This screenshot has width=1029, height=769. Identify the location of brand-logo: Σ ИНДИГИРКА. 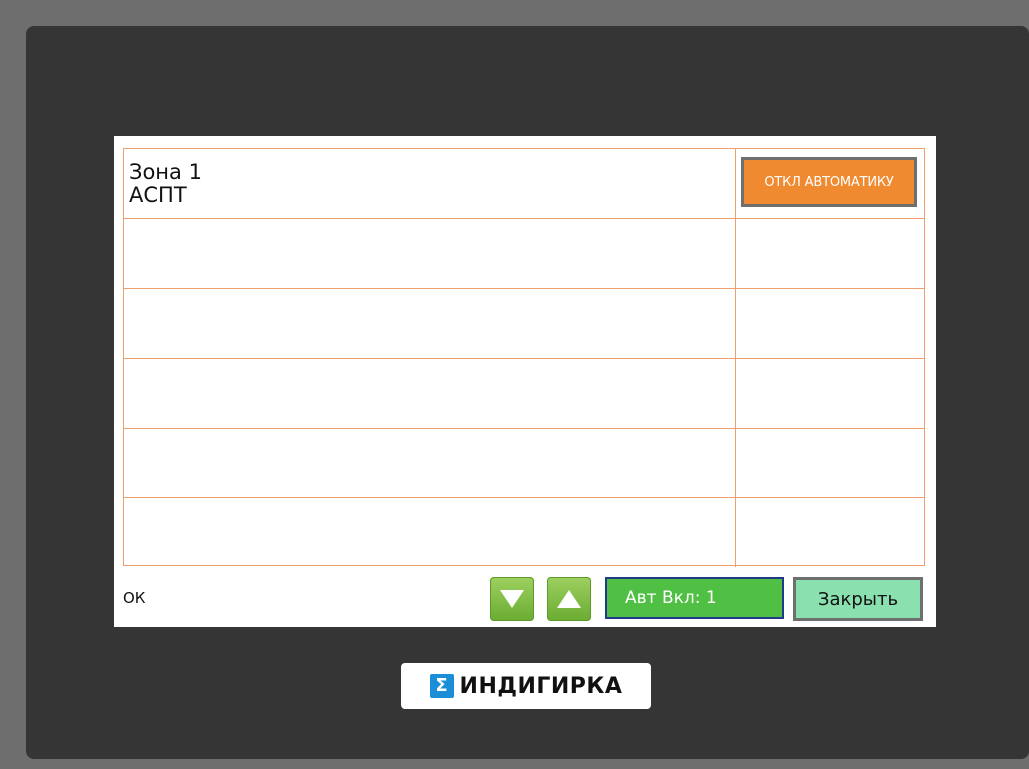
(526, 686).